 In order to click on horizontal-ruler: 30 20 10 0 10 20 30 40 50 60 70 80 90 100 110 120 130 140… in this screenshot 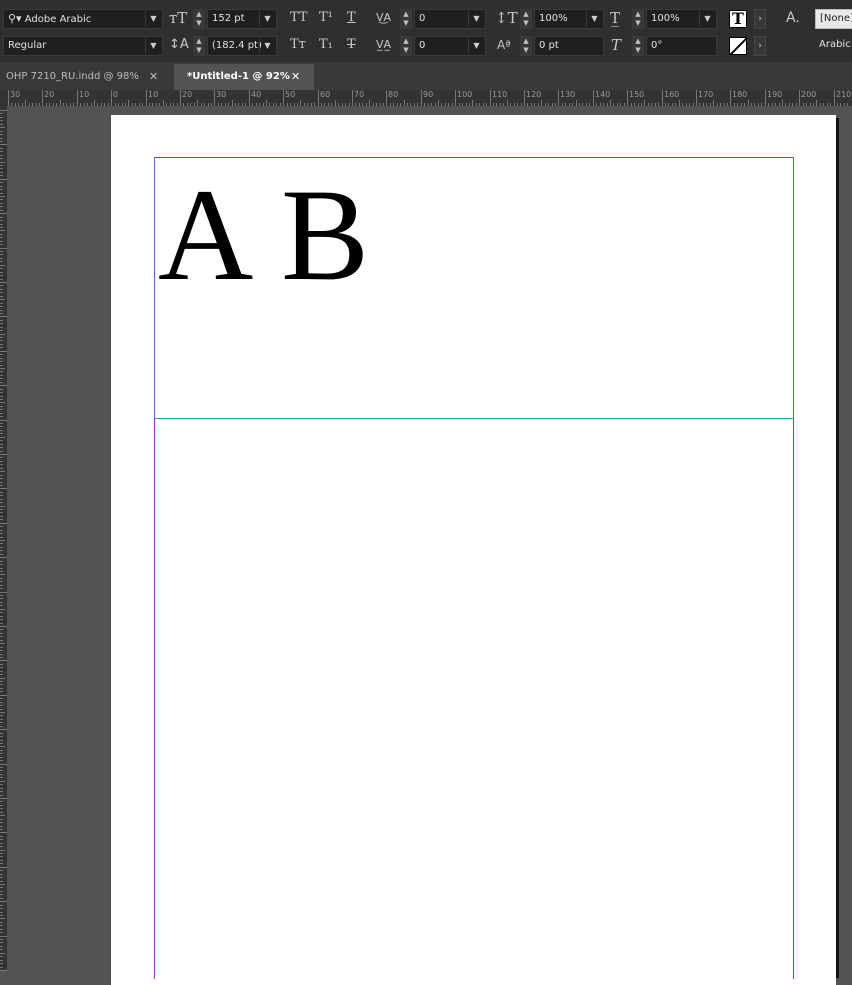, I will do `click(426, 98)`.